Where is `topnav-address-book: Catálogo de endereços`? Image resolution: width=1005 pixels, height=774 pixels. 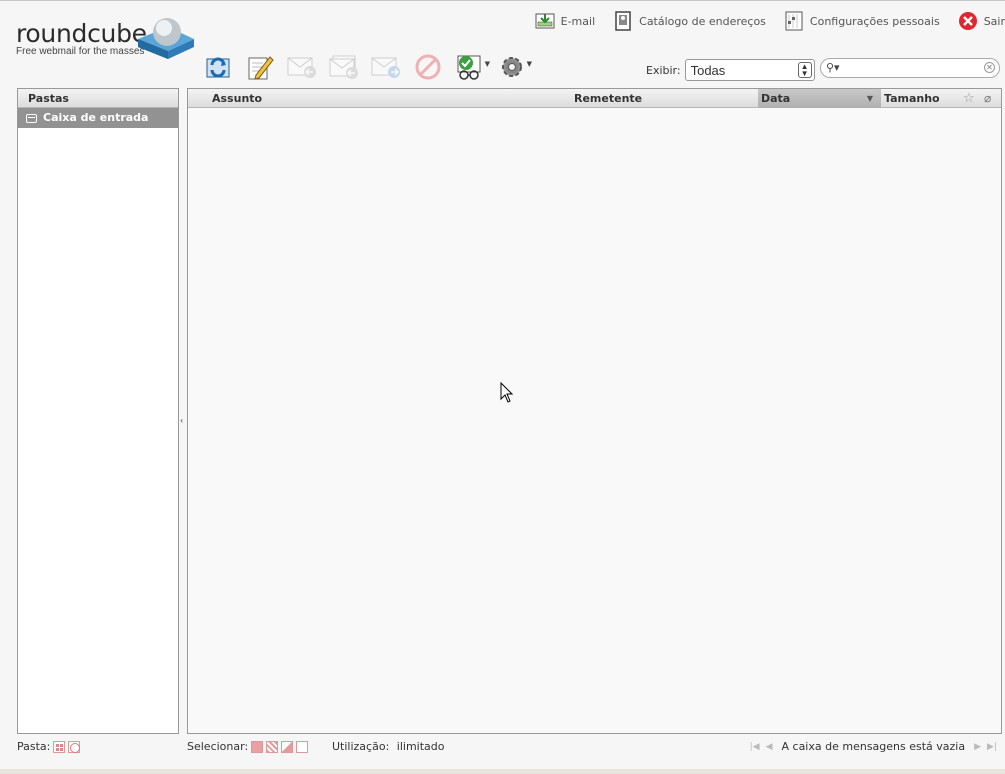 topnav-address-book: Catálogo de endereços is located at coordinates (689, 21).